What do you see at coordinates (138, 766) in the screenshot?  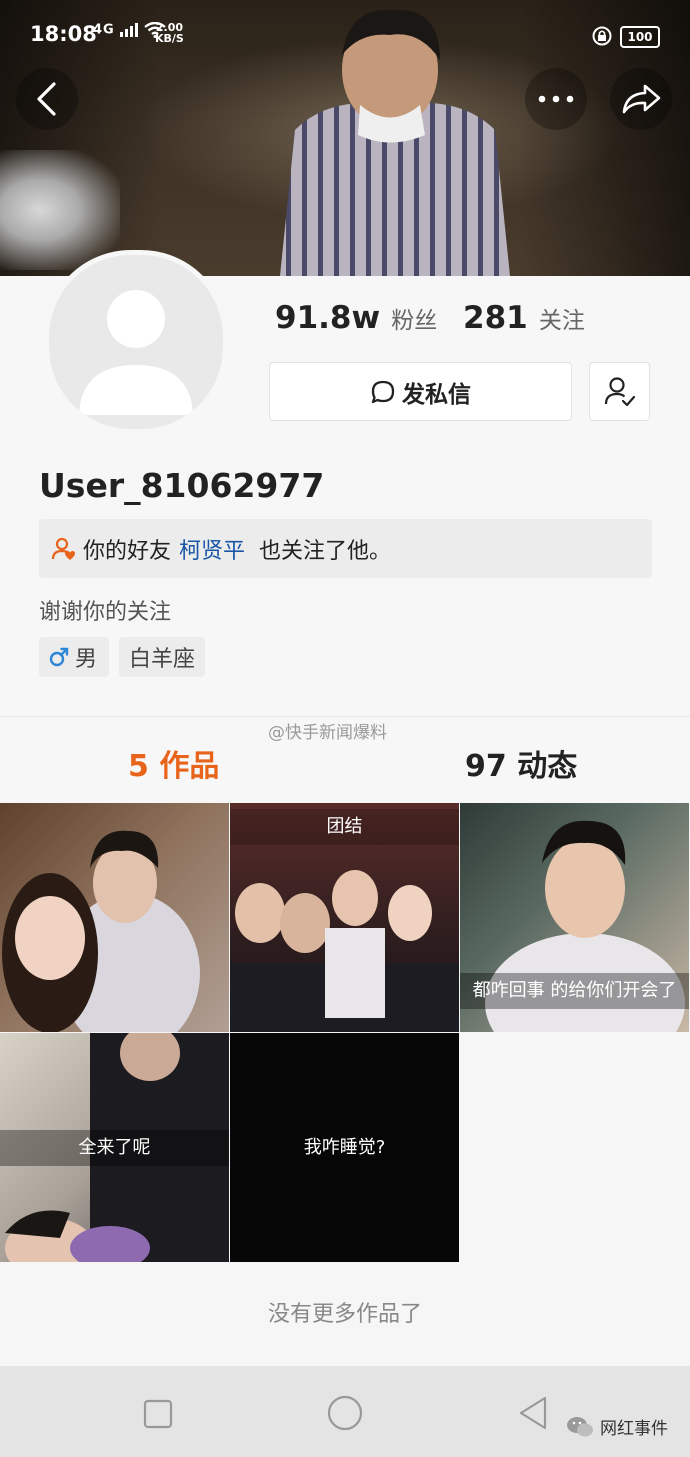 I see `works-count: 5` at bounding box center [138, 766].